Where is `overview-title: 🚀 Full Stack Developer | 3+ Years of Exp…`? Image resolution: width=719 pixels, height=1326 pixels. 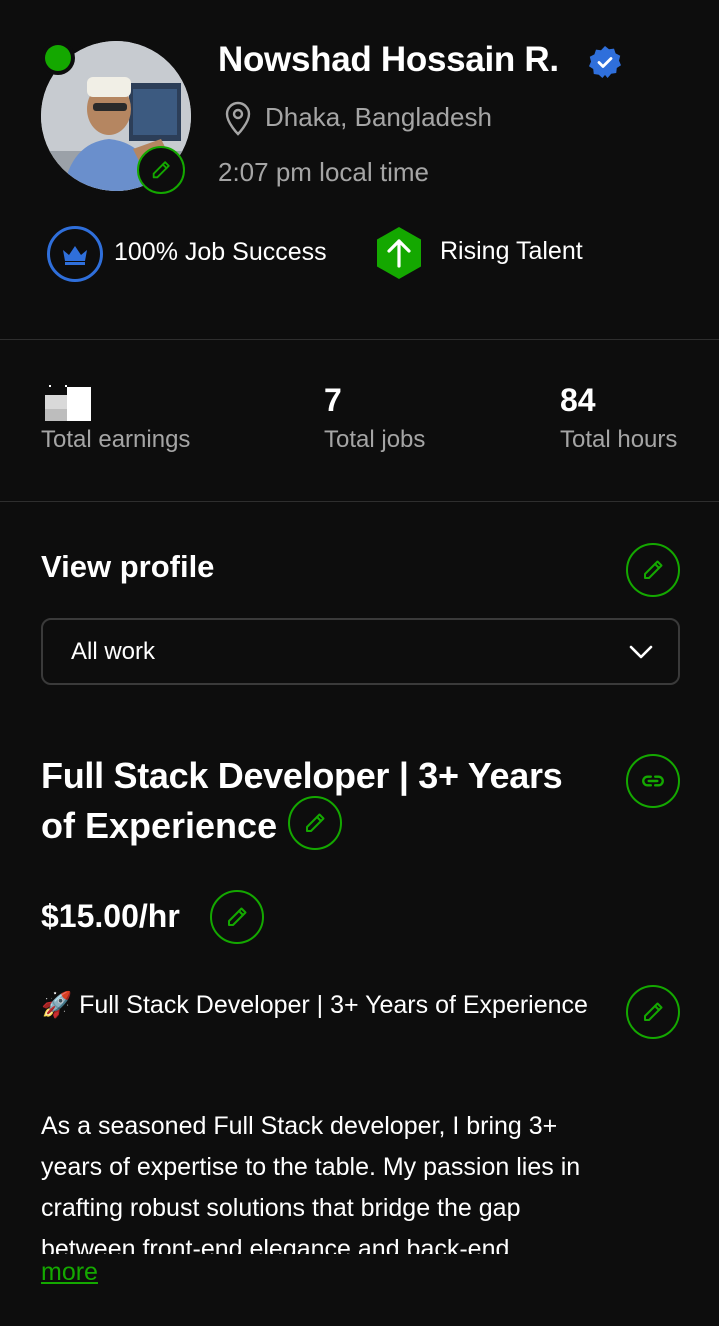 overview-title: 🚀 Full Stack Developer | 3+ Years of Exp… is located at coordinates (314, 1005).